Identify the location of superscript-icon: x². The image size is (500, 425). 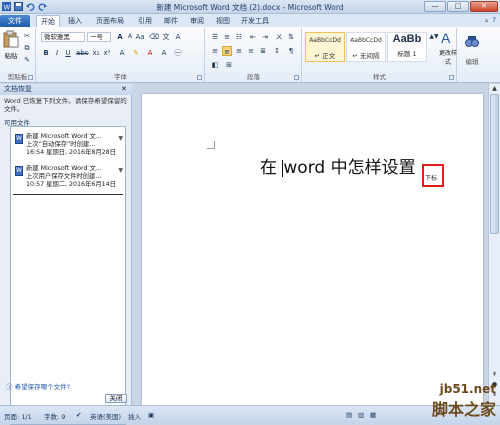
(107, 53).